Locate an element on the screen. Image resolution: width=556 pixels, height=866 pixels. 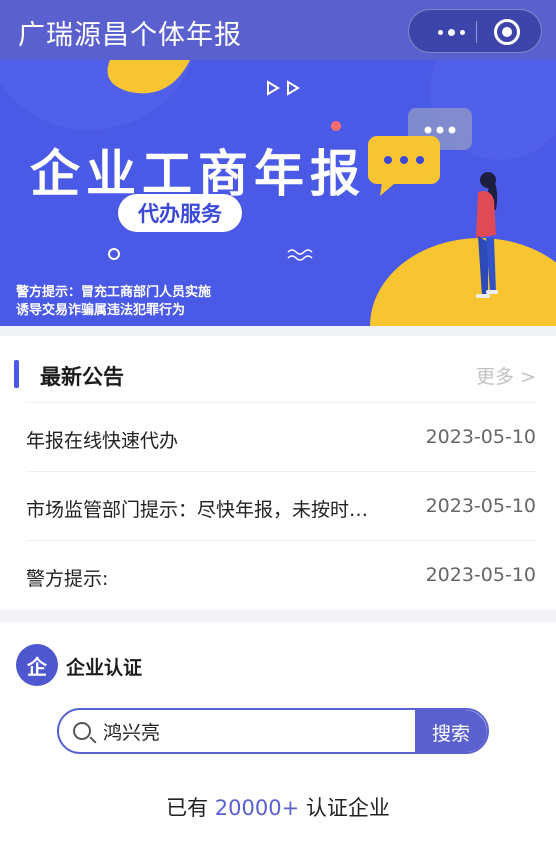
more-options-icon is located at coordinates (451, 32).